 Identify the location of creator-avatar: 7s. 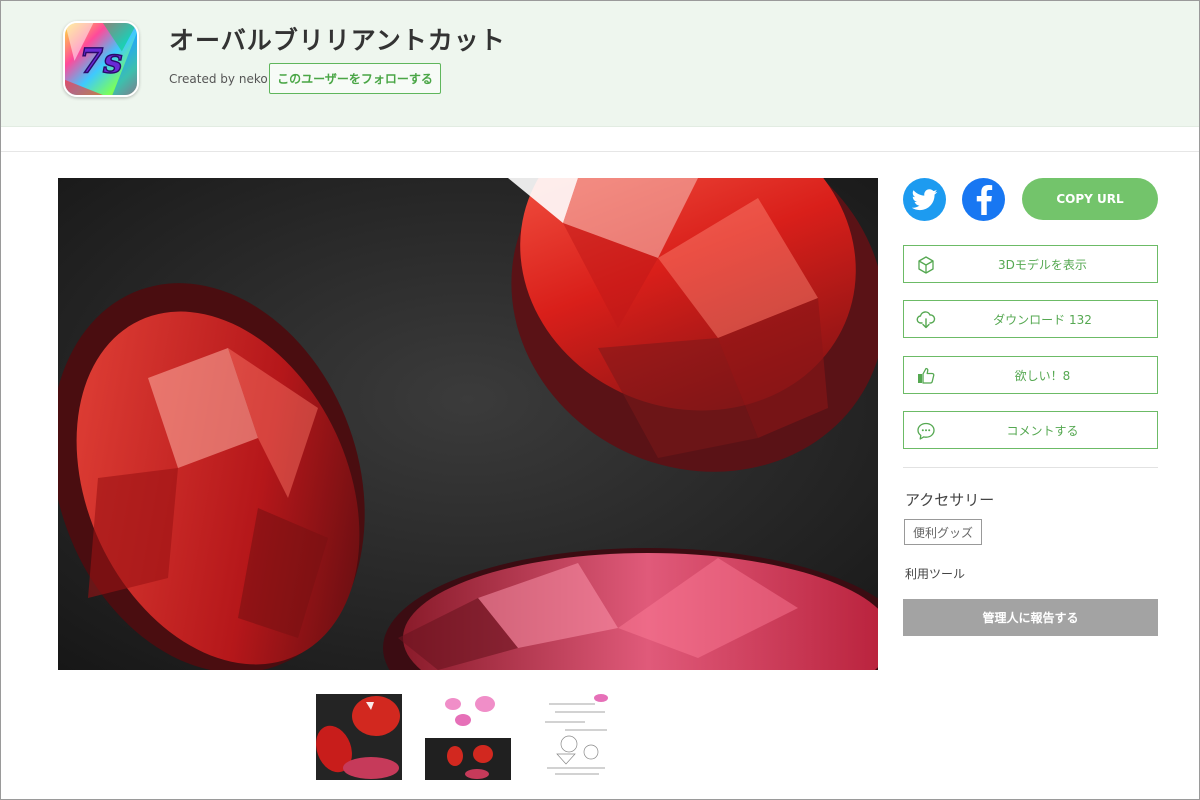
(101, 59).